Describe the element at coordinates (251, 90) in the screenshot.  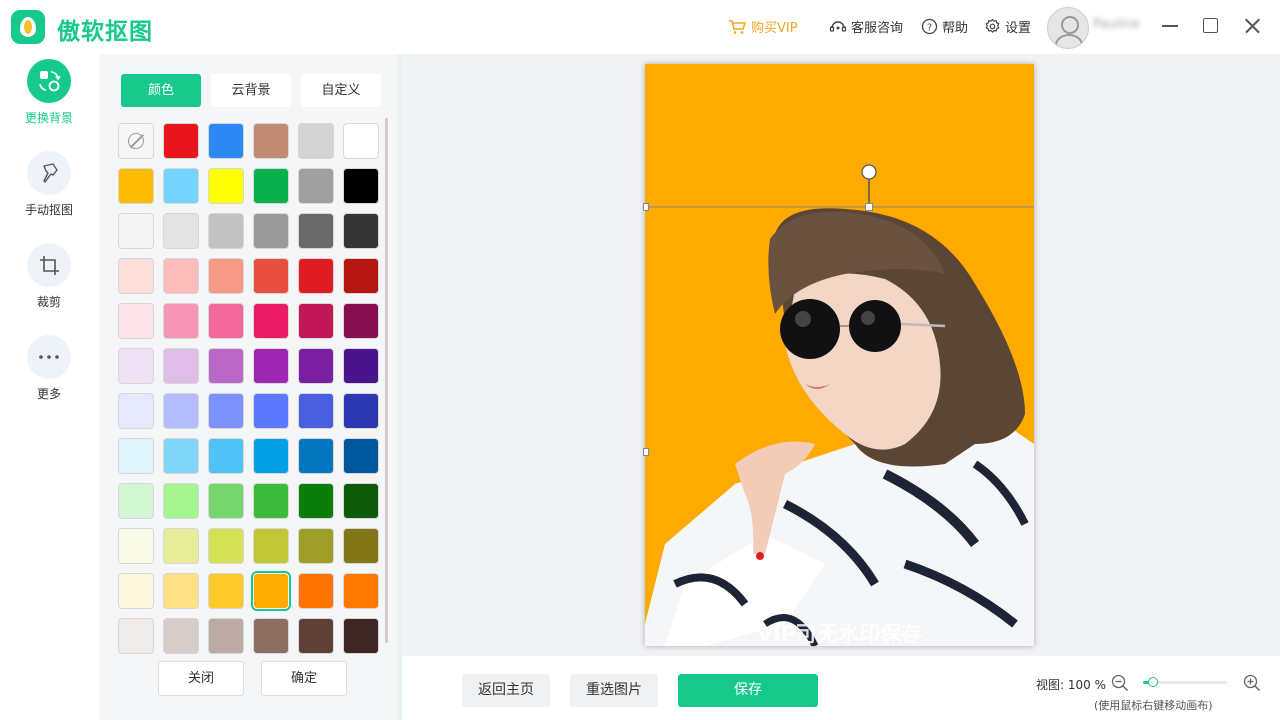
I see `tab-cloud-background: 云背景` at that location.